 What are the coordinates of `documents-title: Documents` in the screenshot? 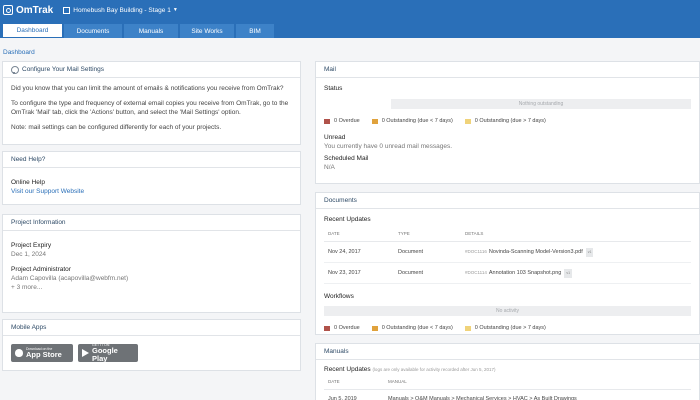 It's located at (507, 201).